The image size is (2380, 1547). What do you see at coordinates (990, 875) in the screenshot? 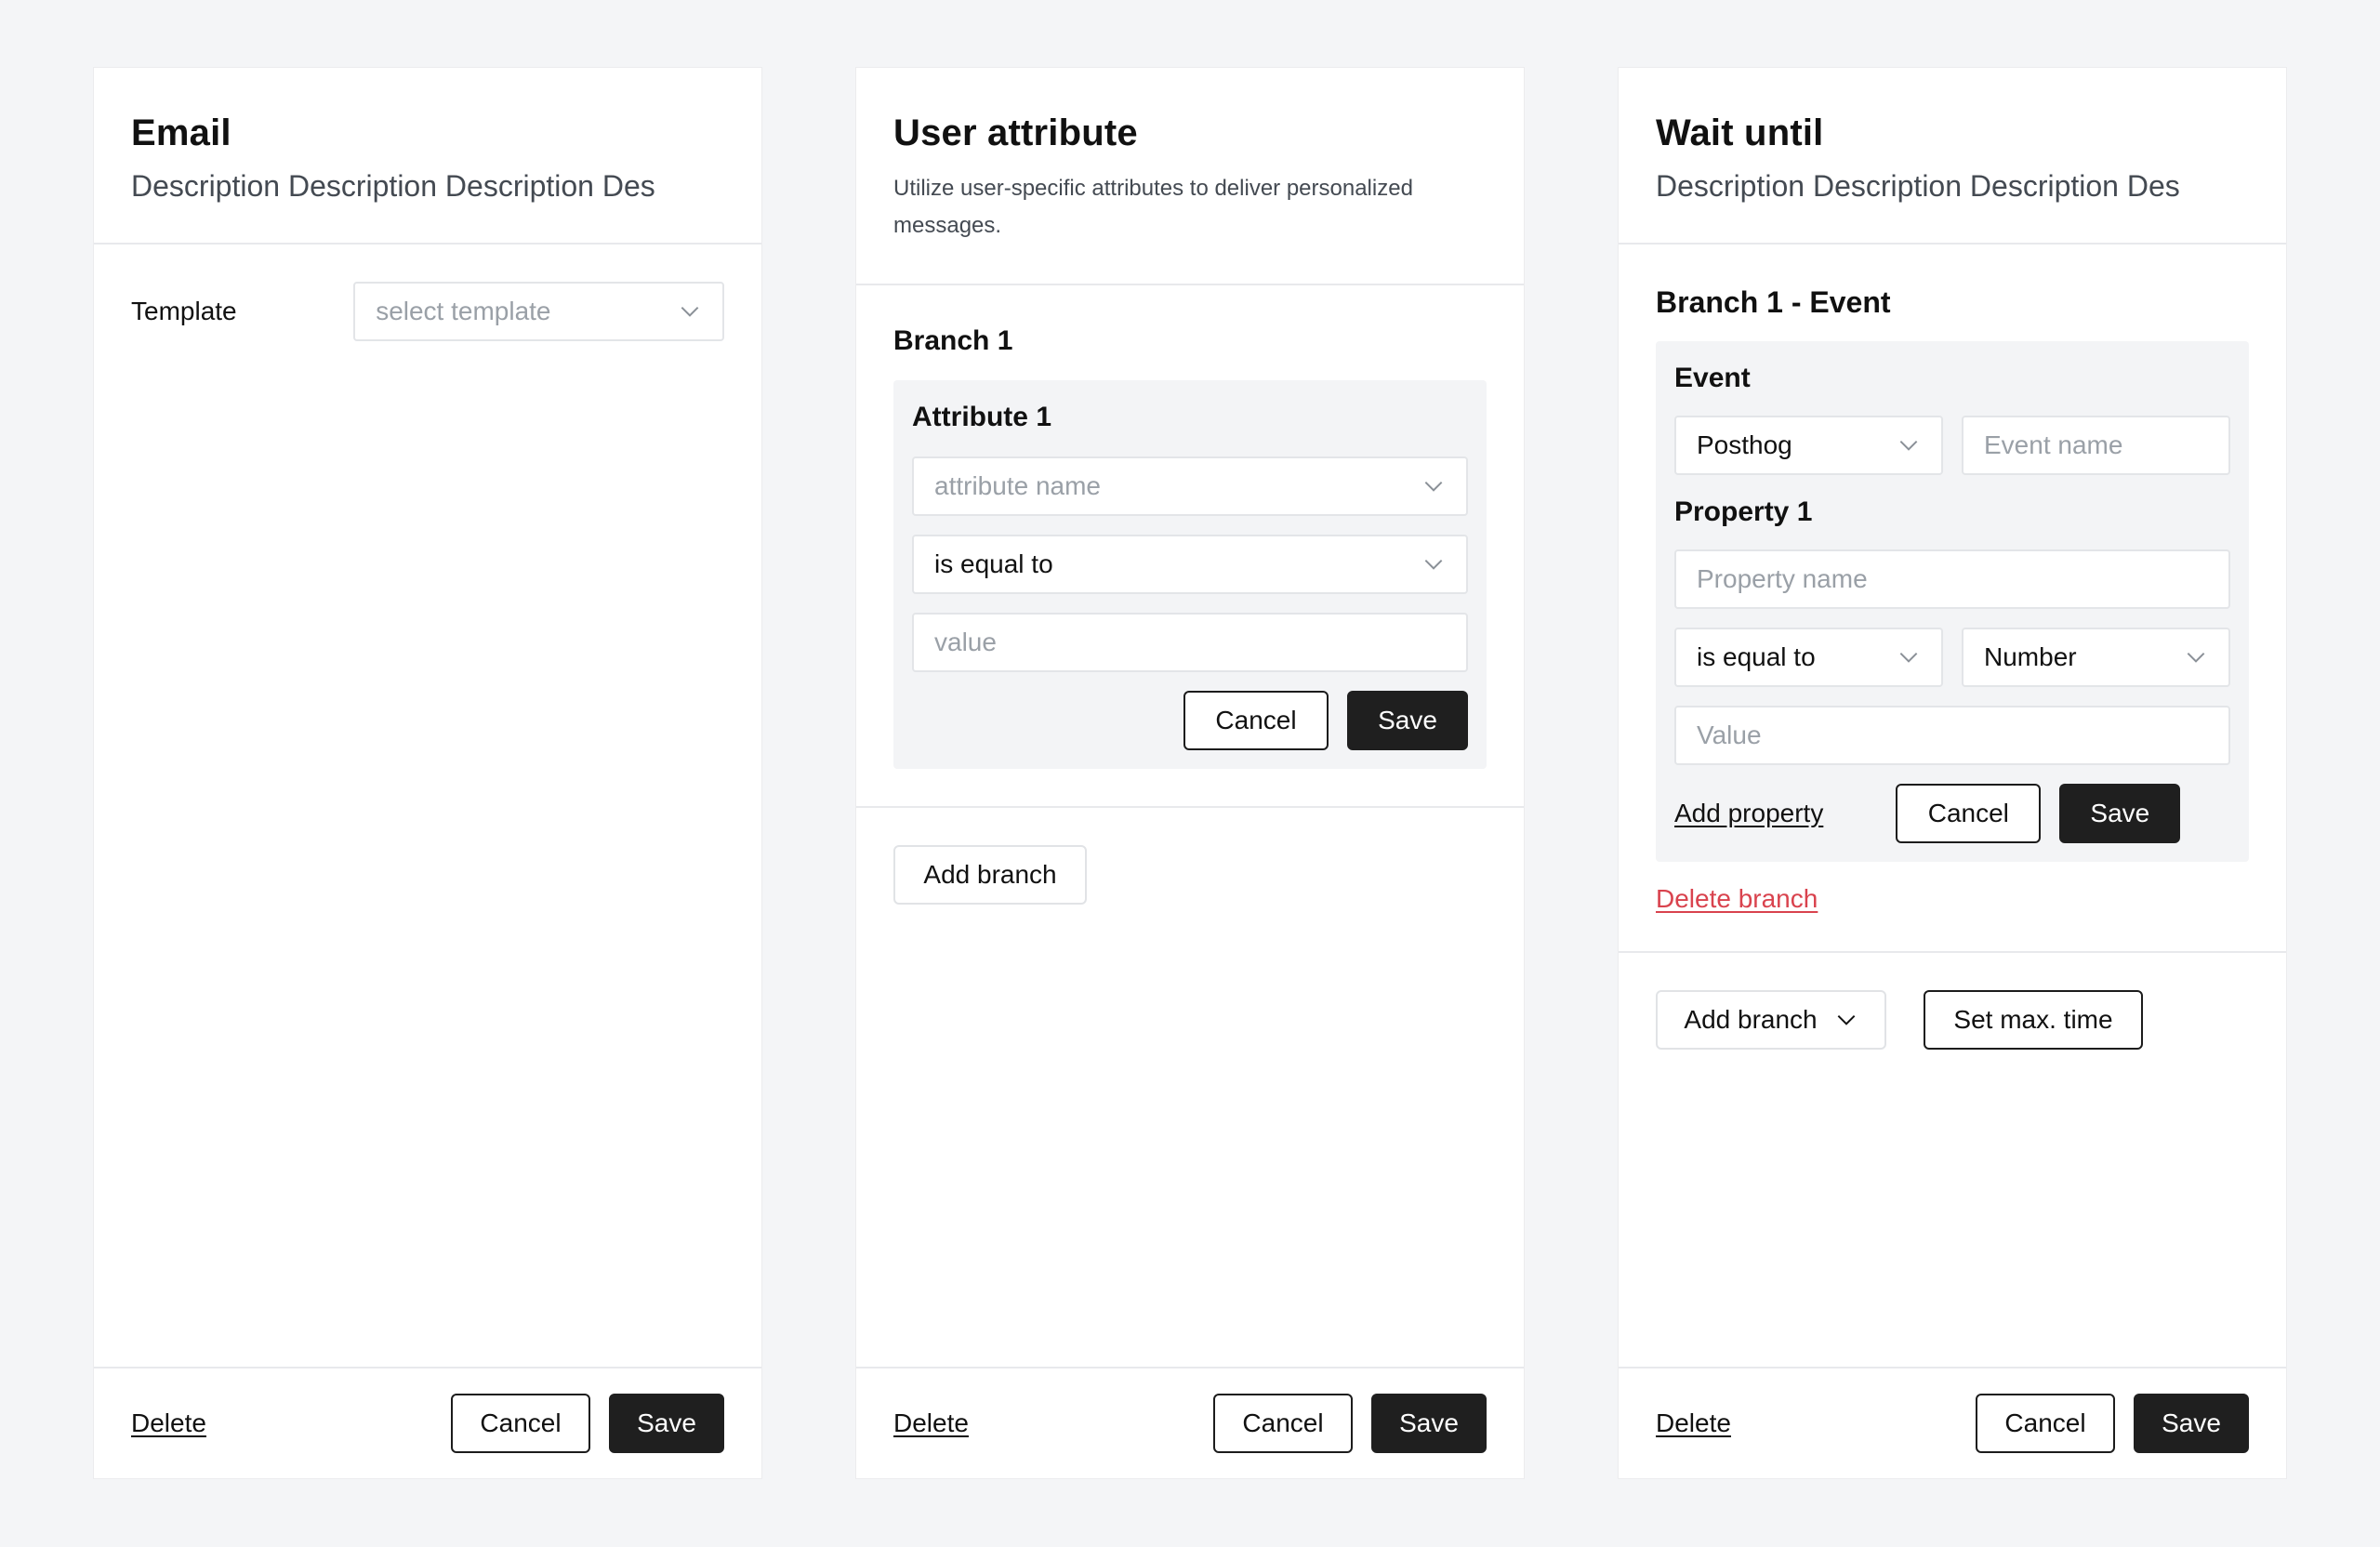
I see `add-branch-button: Add branch` at bounding box center [990, 875].